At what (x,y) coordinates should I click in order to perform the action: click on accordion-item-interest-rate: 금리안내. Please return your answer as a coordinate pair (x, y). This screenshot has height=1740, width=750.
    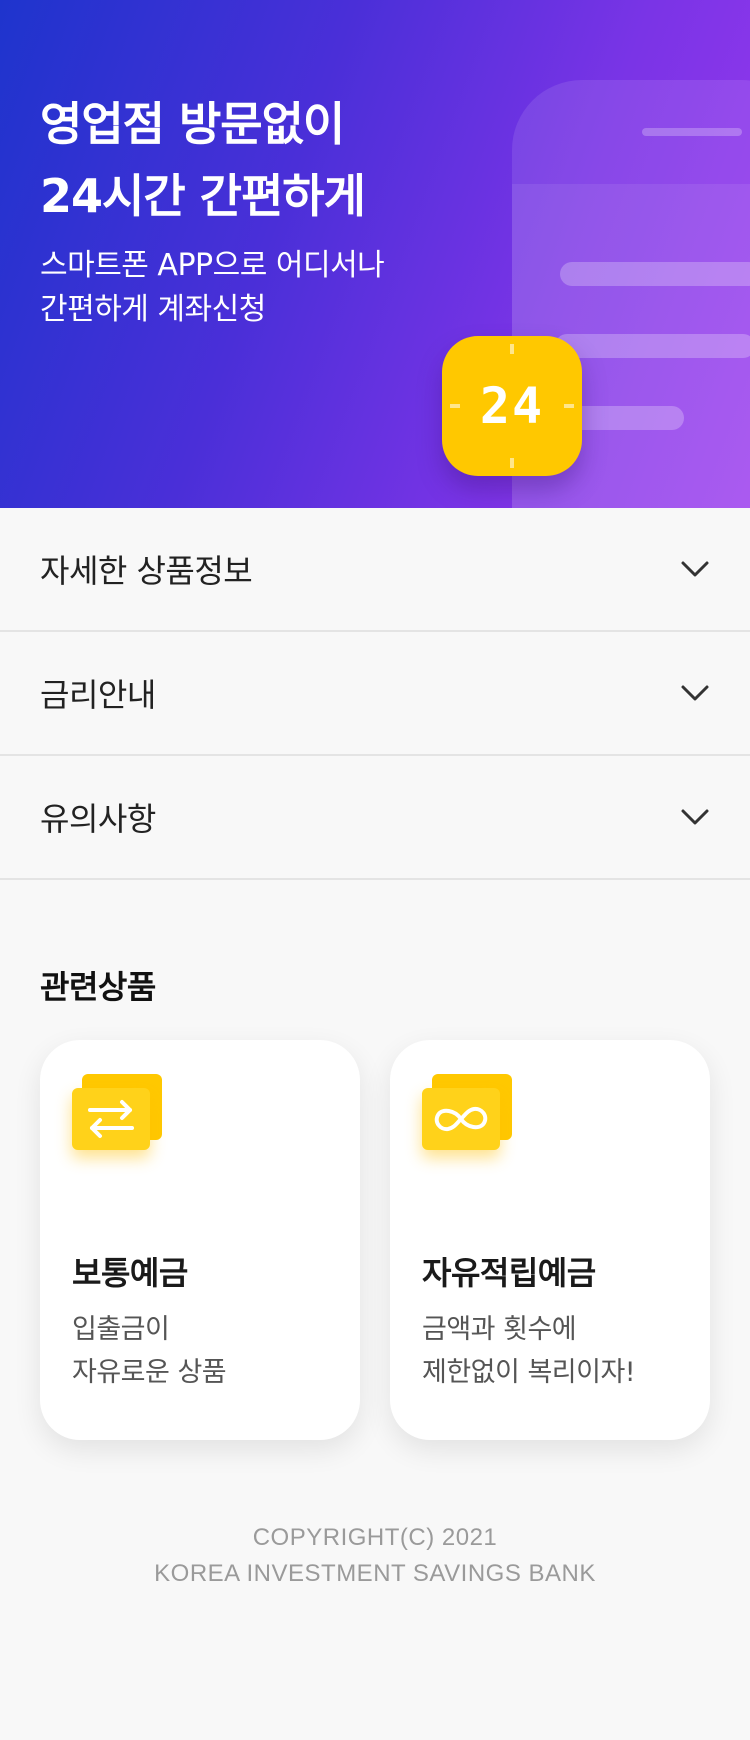
    Looking at the image, I should click on (375, 694).